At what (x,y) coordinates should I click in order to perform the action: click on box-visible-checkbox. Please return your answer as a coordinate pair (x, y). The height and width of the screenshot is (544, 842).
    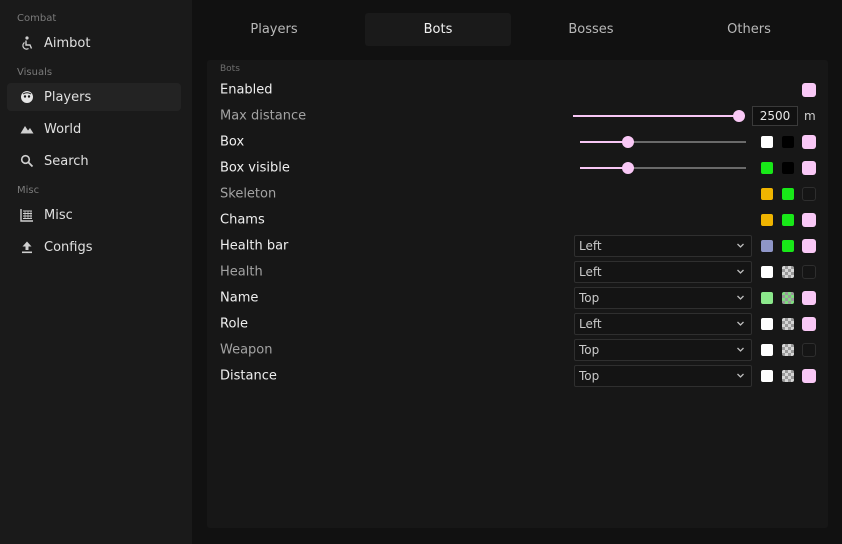
    Looking at the image, I should click on (809, 168).